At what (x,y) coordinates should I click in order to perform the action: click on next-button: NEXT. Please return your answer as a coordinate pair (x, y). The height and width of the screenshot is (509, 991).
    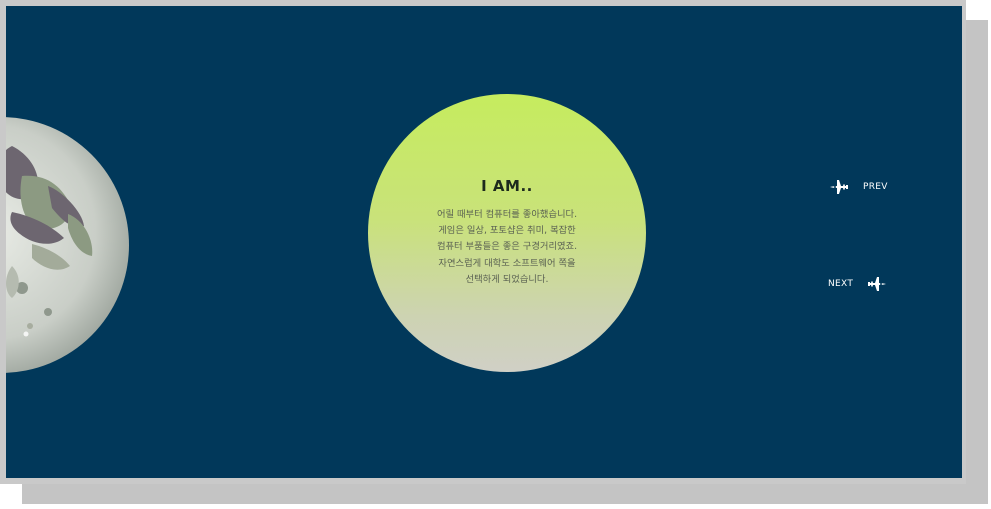
    Looking at the image, I should click on (857, 284).